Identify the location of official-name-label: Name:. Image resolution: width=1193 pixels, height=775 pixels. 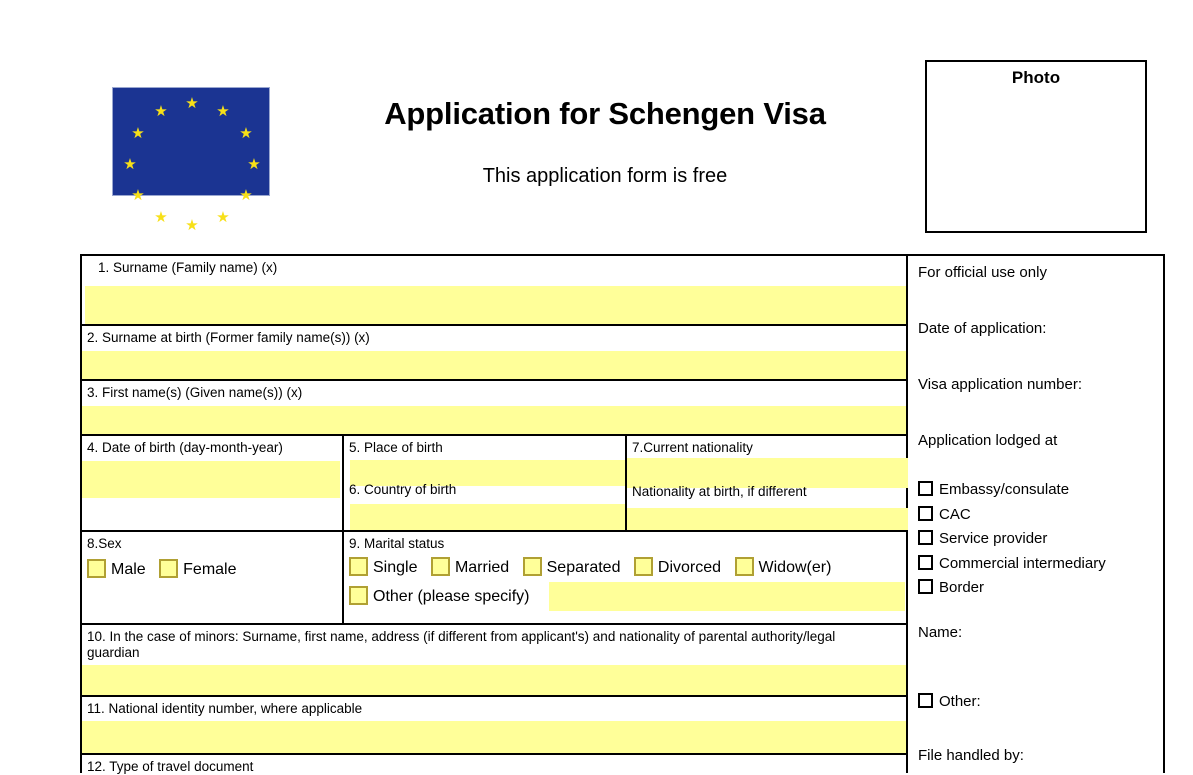
(940, 632).